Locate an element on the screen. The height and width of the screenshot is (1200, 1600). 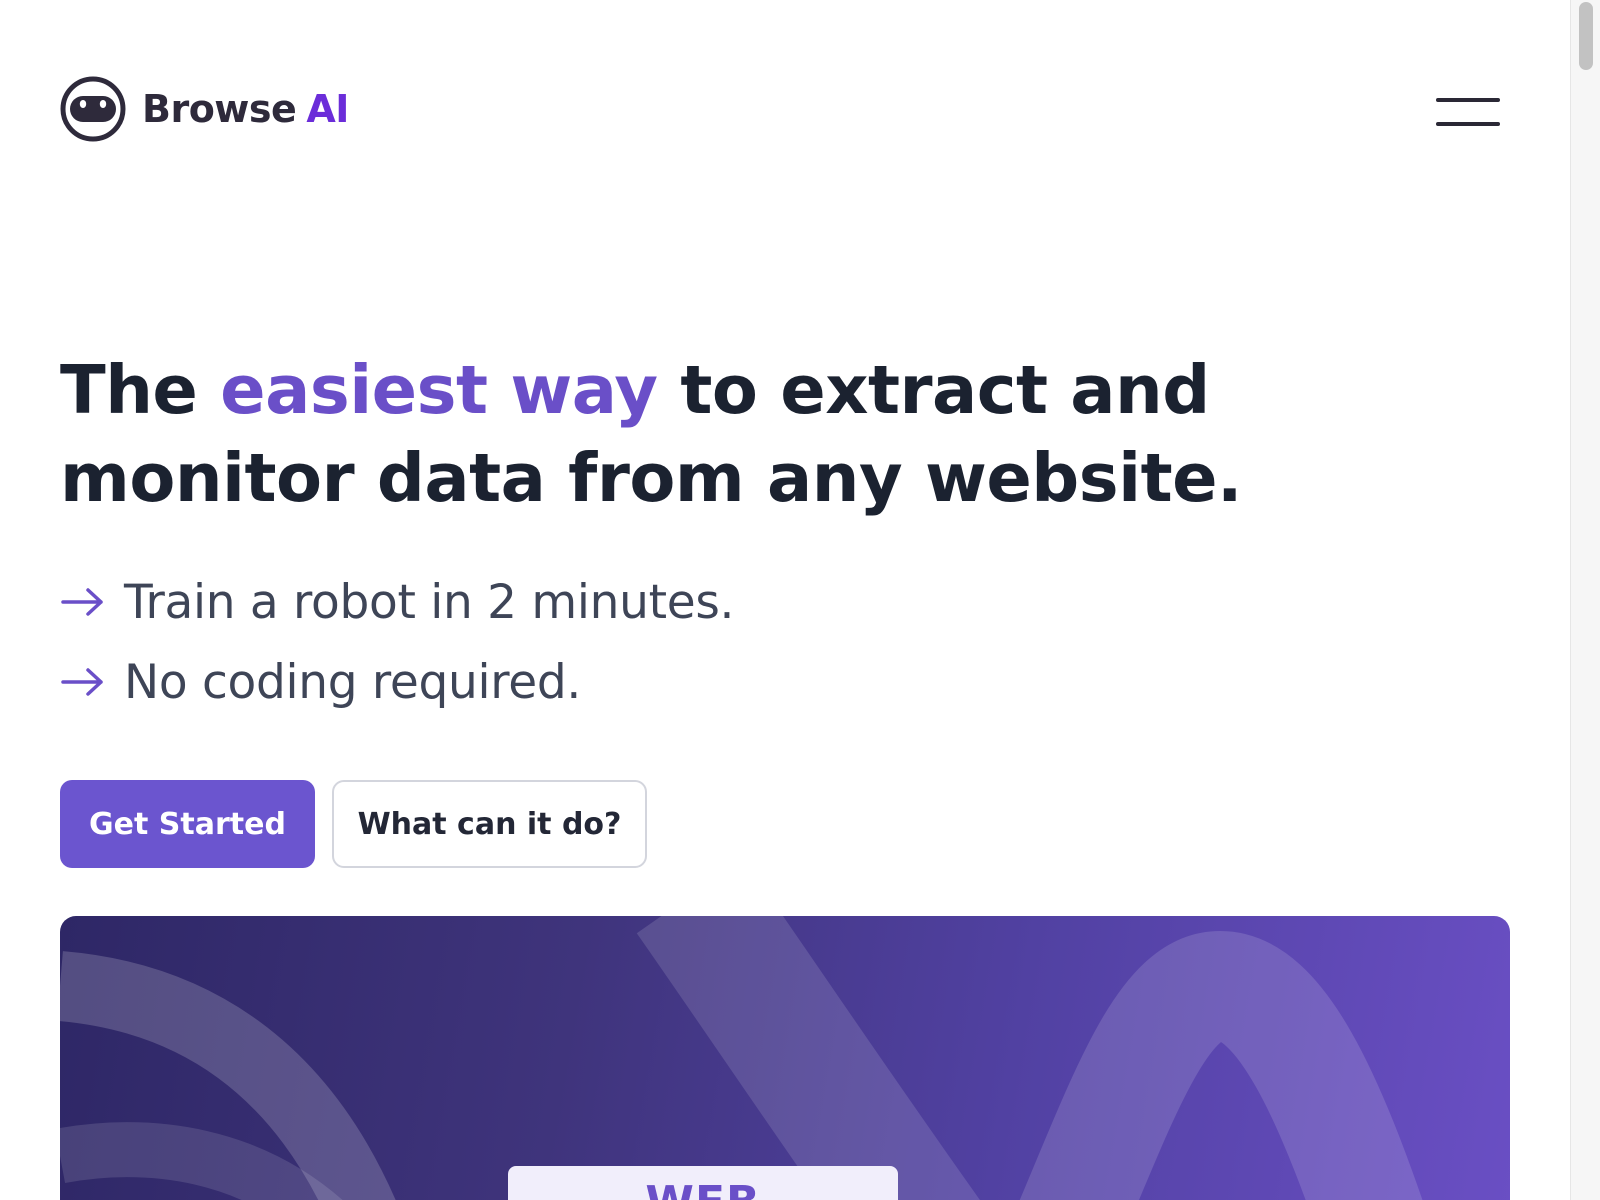
get-started-button: Get Started is located at coordinates (187, 824).